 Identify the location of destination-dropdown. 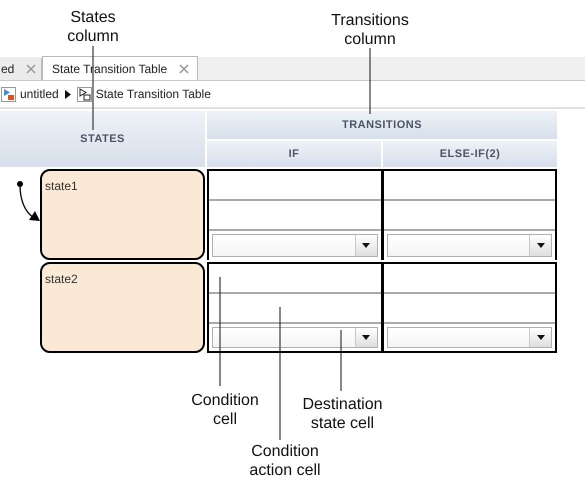
(295, 337).